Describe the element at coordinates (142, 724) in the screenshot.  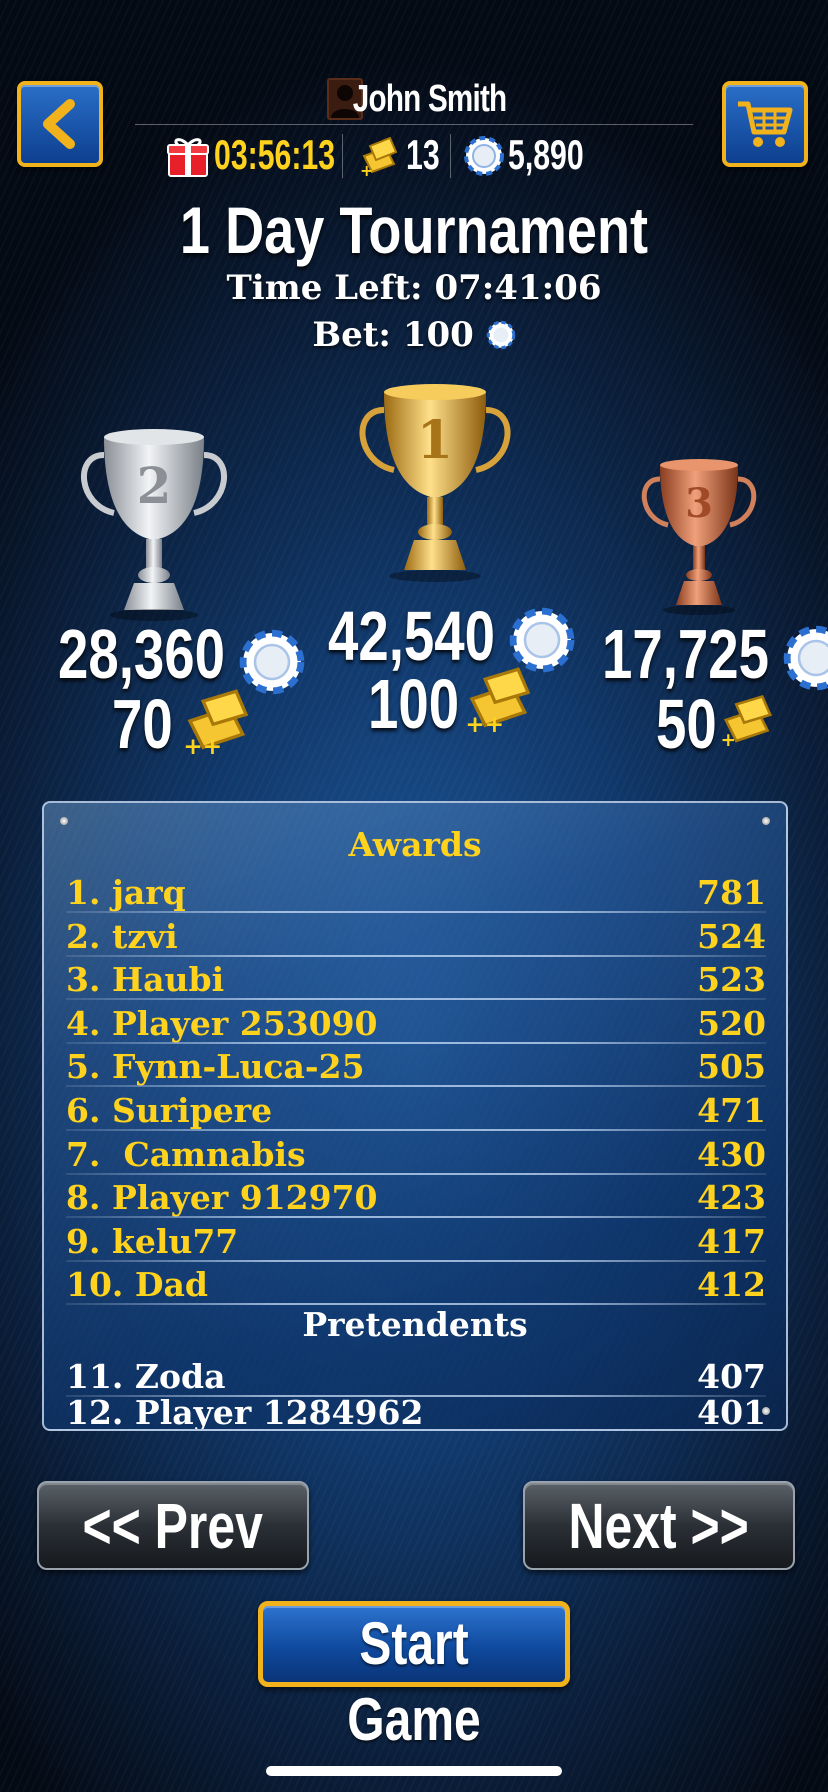
I see `prize-gold: 70` at that location.